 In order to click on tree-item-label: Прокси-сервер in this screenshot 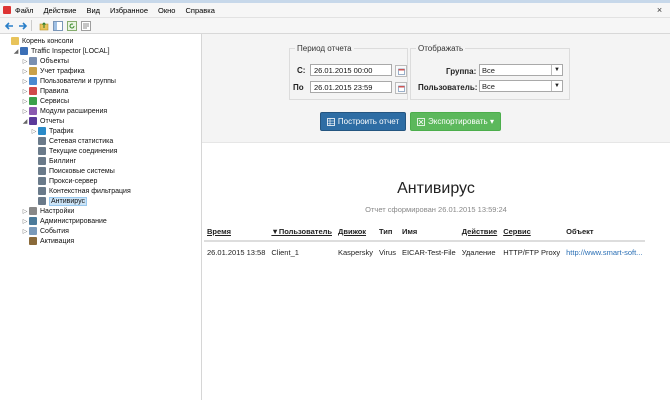, I will do `click(73, 181)`.